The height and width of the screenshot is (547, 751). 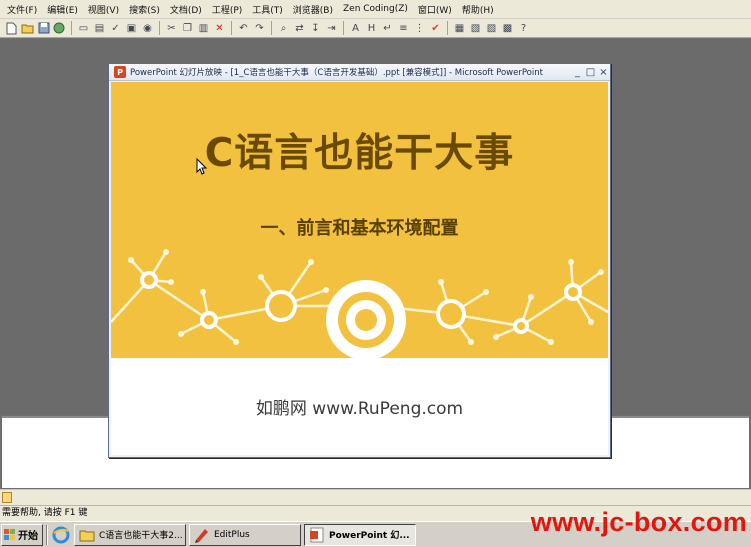 I want to click on taskbar-editplus-label: EditPlus, so click(x=232, y=534).